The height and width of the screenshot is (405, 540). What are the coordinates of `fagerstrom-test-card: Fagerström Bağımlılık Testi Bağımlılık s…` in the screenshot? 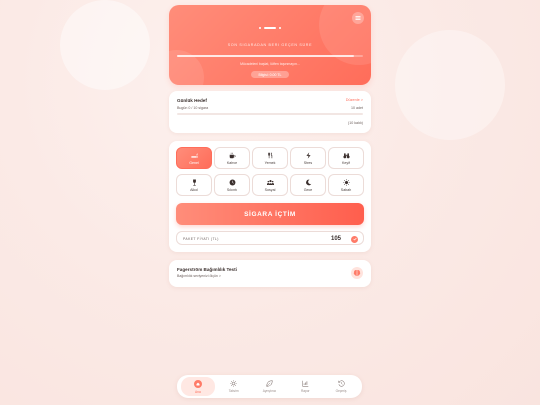 It's located at (270, 273).